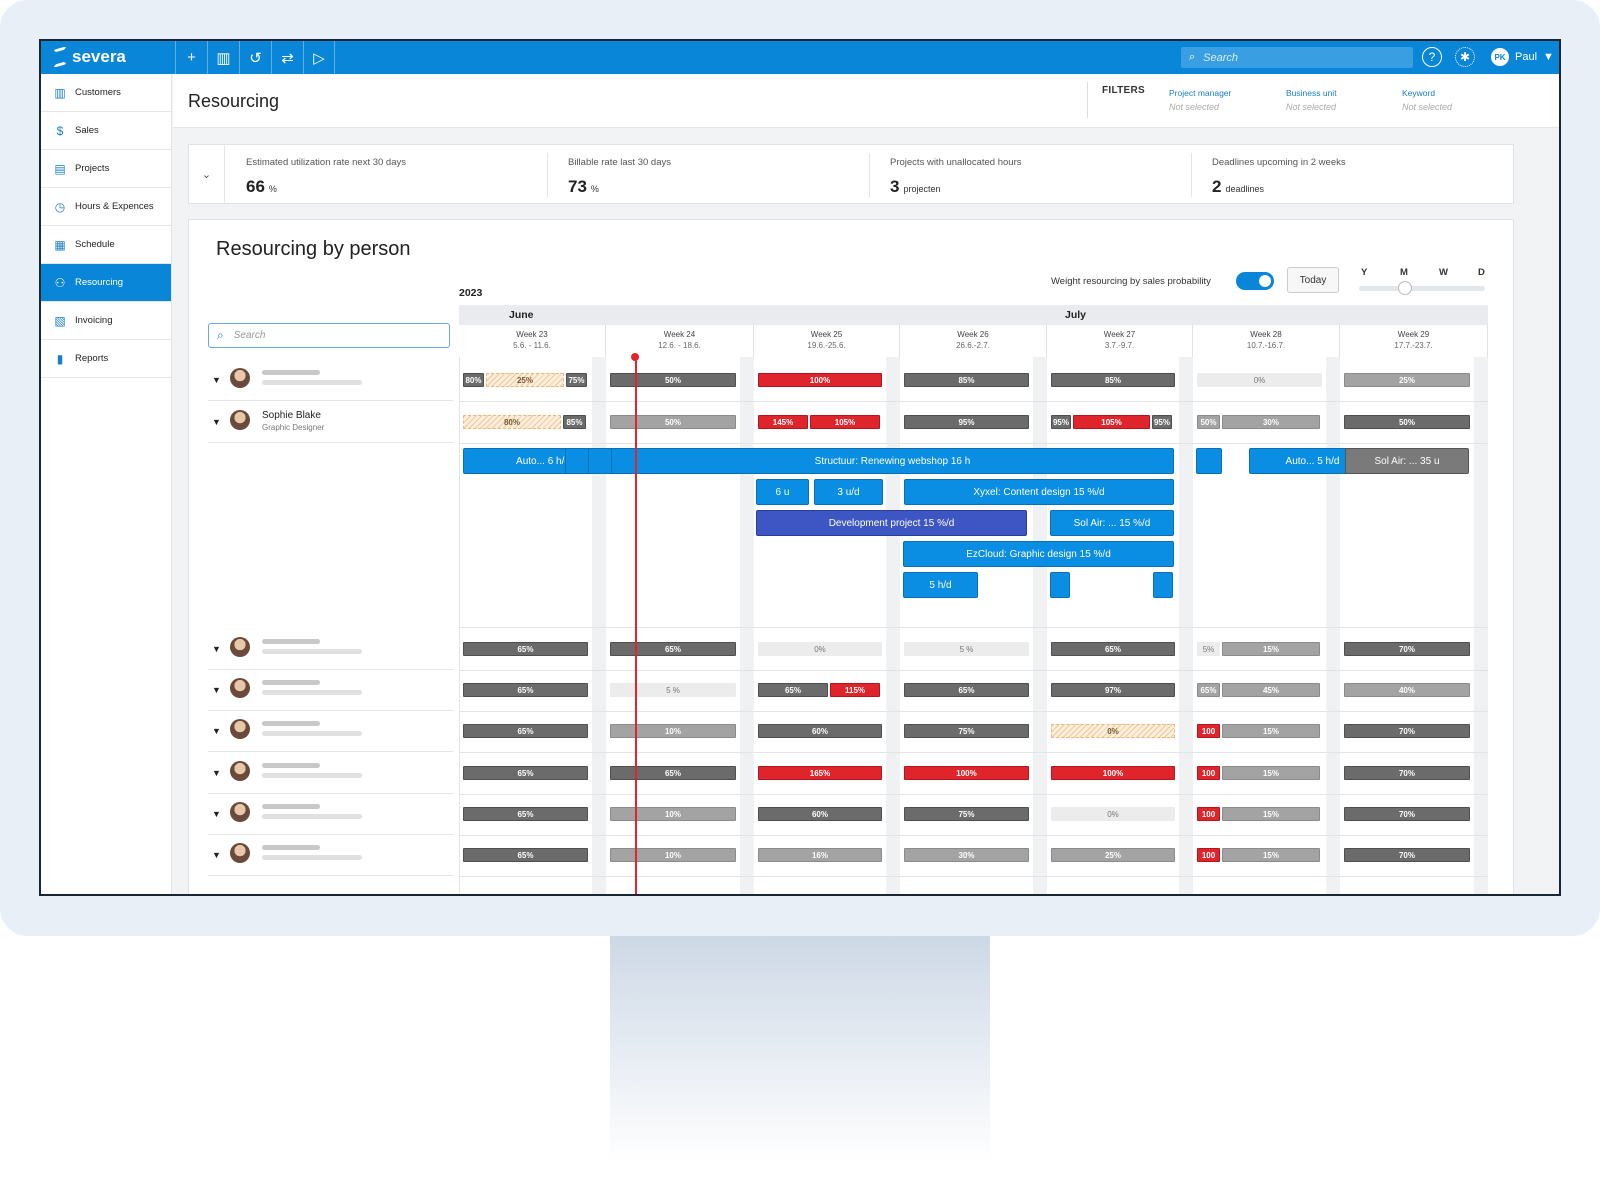 The width and height of the screenshot is (1600, 1187). Describe the element at coordinates (845, 422) in the screenshot. I see `utilization-bar: 105%` at that location.